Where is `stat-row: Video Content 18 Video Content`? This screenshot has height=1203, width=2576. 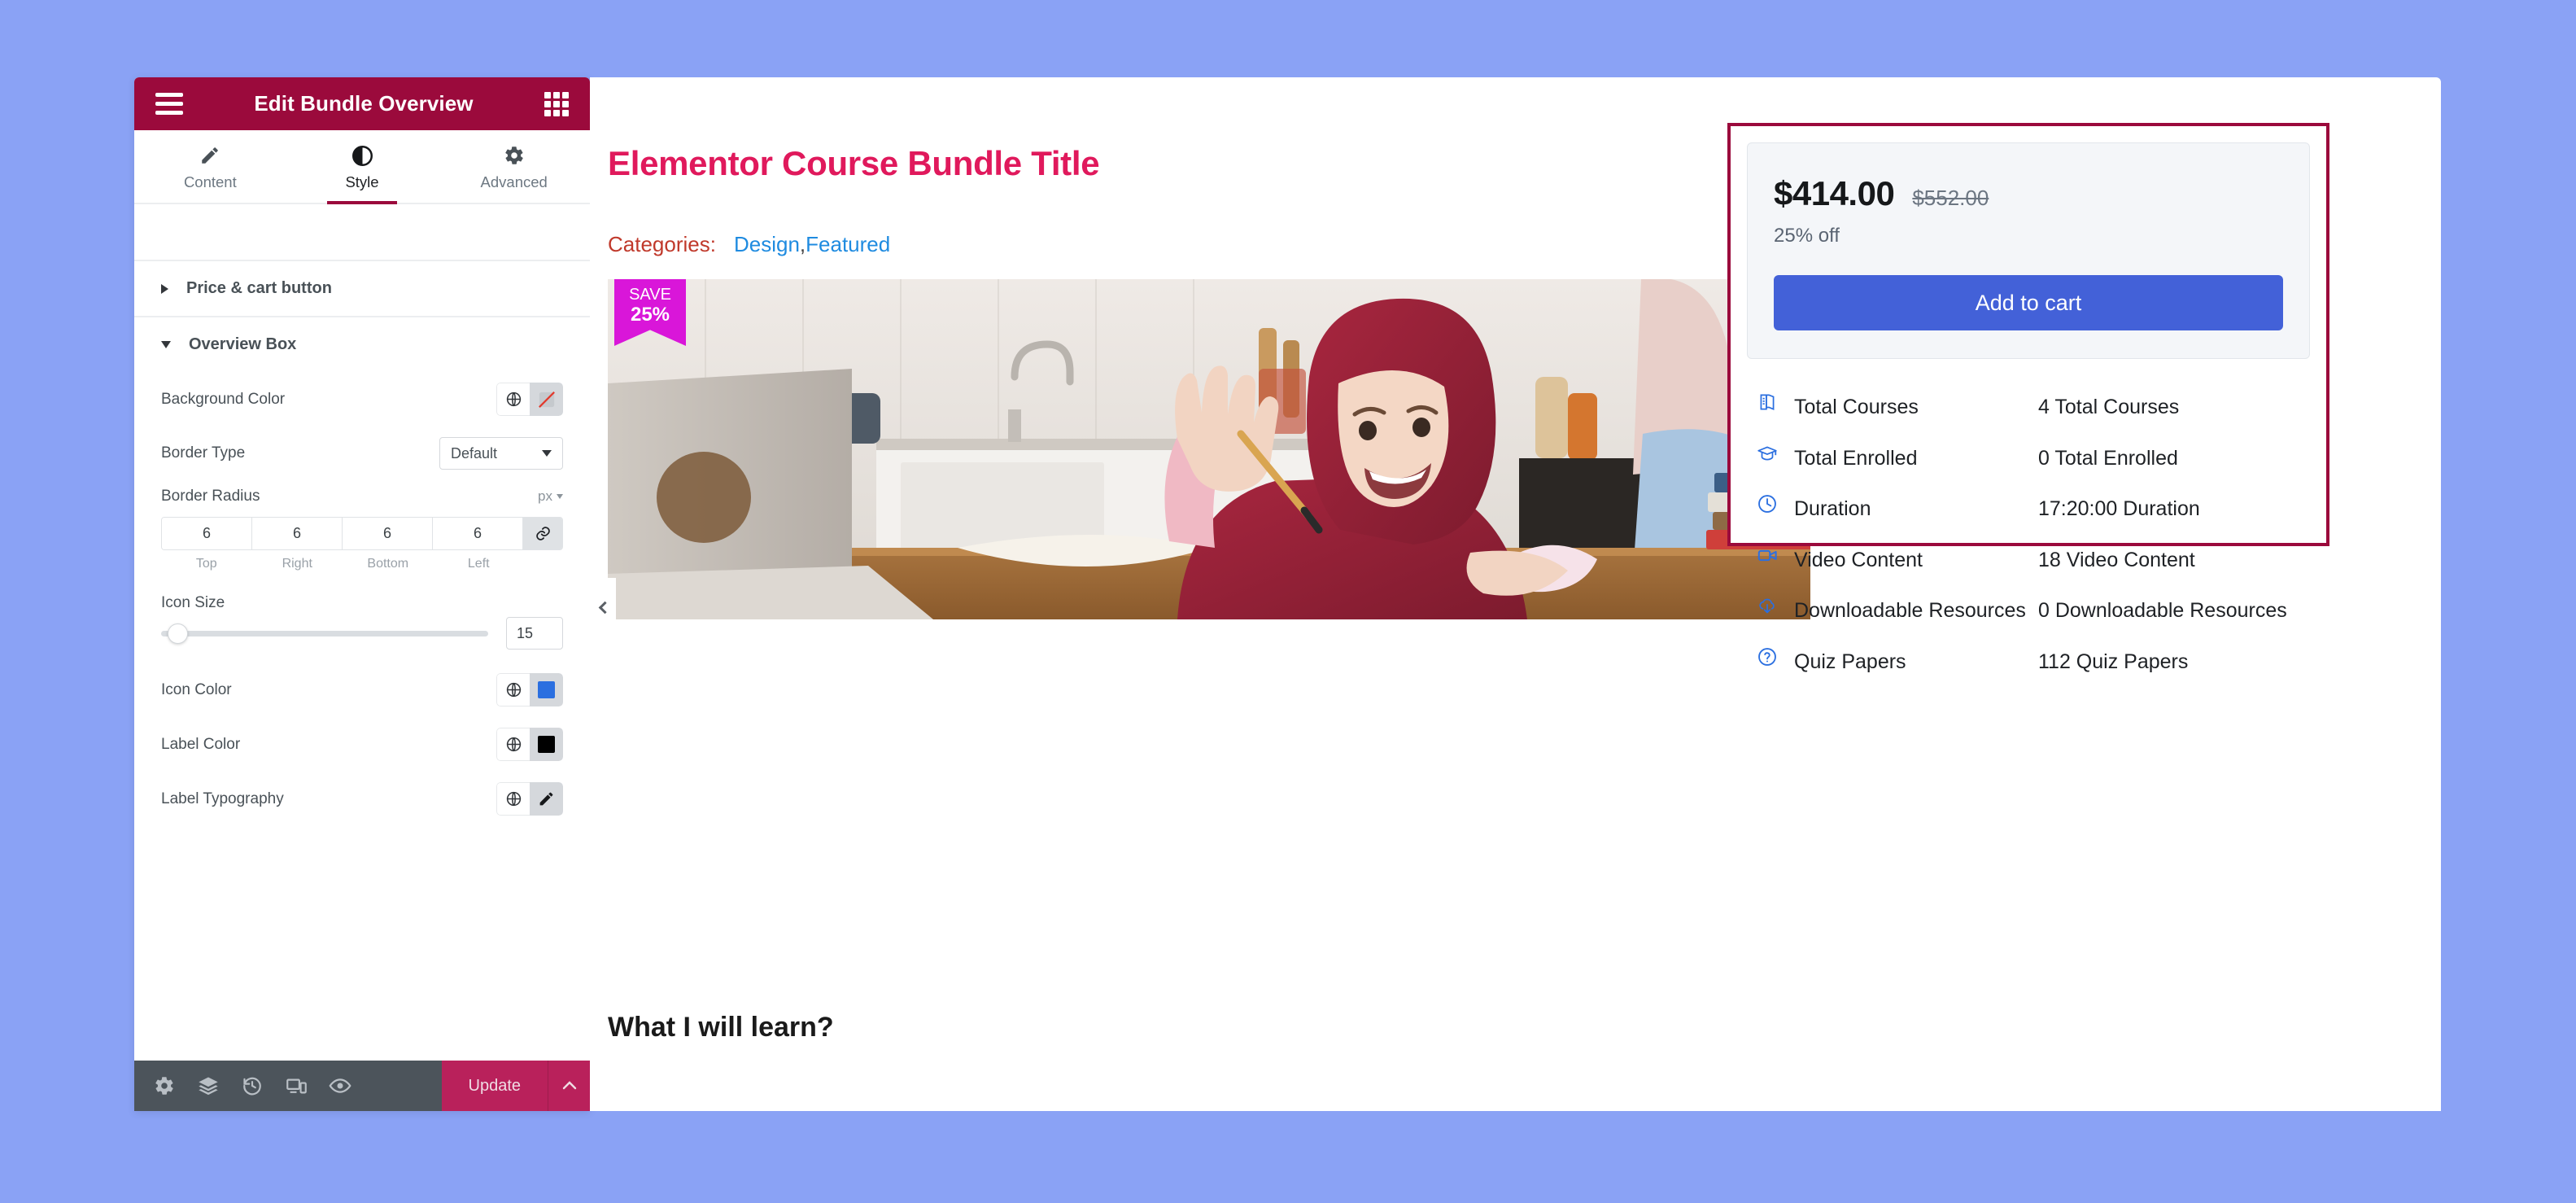
stat-row: Video Content 18 Video Content is located at coordinates (2028, 560).